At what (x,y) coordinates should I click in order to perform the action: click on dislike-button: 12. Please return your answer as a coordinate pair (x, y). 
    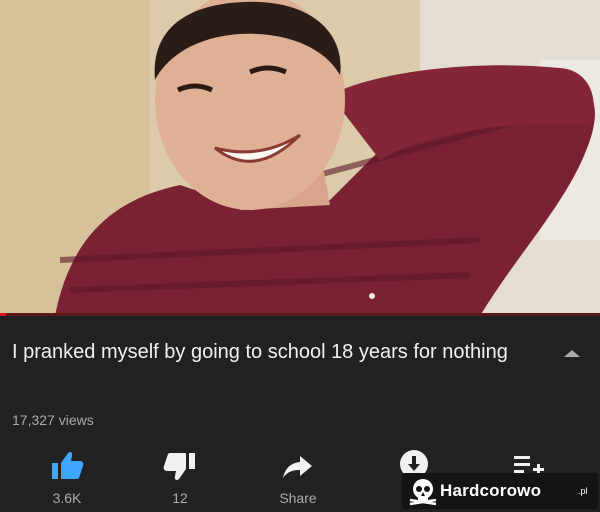
    Looking at the image, I should click on (180, 477).